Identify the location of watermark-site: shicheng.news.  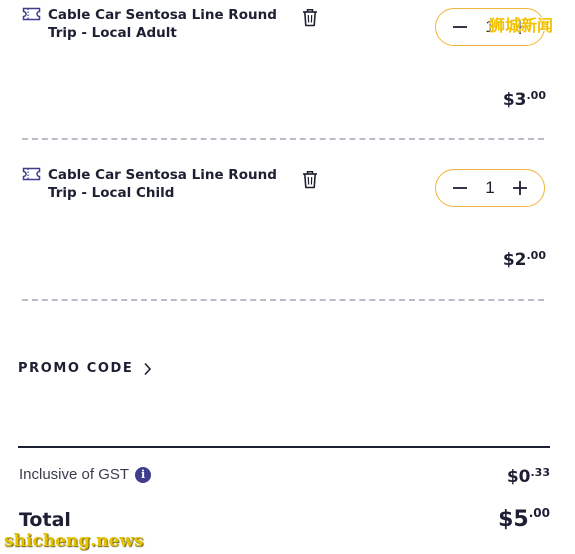
(74, 541).